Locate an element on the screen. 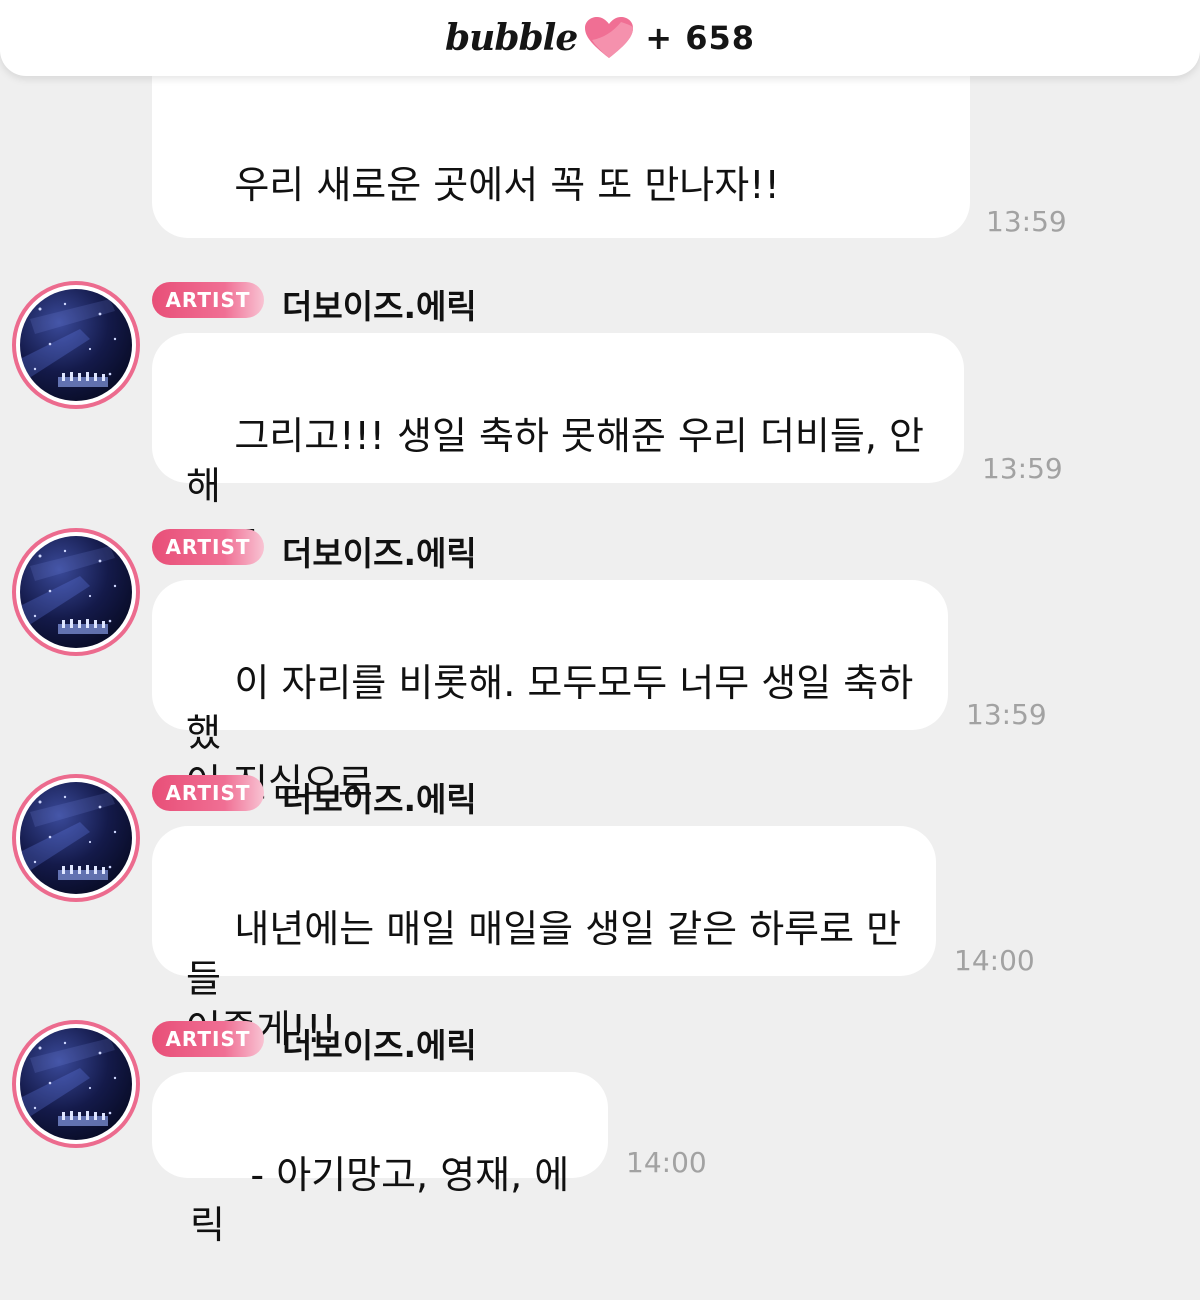 This screenshot has width=1200, height=1300. heart-icon is located at coordinates (609, 37).